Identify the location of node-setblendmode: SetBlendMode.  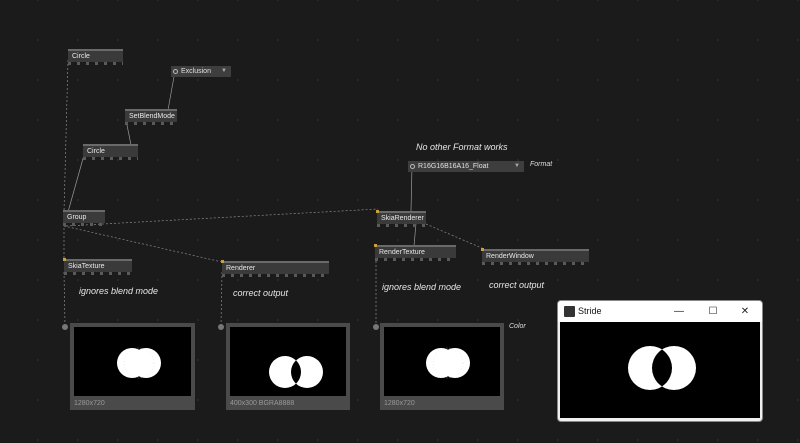
(151, 117).